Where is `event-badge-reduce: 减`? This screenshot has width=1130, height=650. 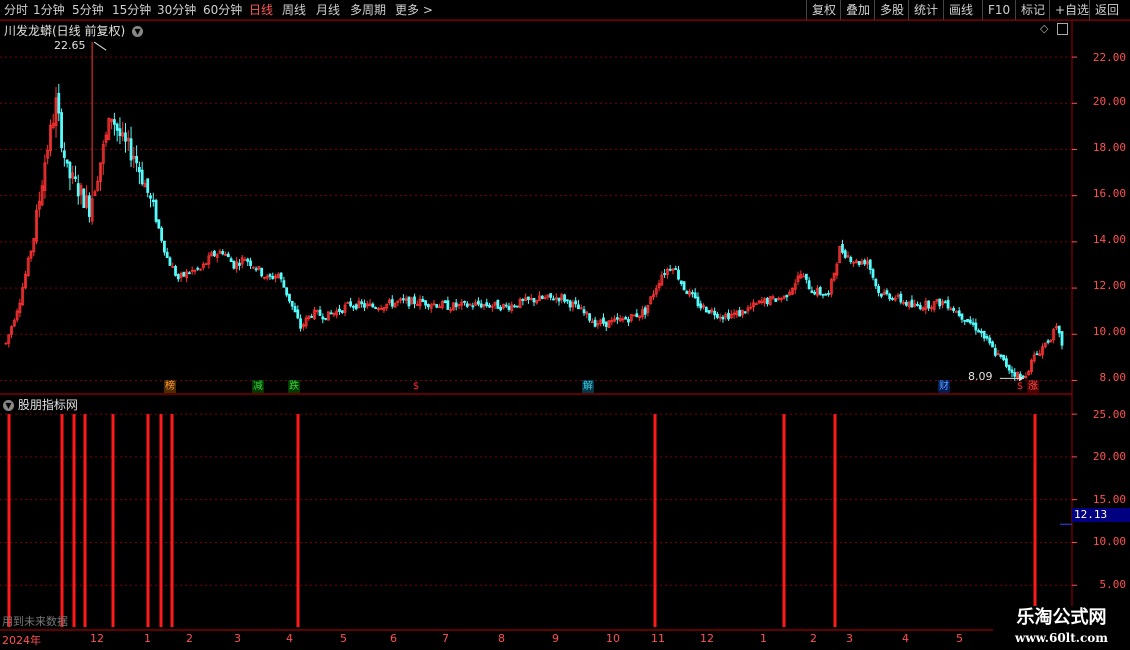
event-badge-reduce: 减 is located at coordinates (258, 386).